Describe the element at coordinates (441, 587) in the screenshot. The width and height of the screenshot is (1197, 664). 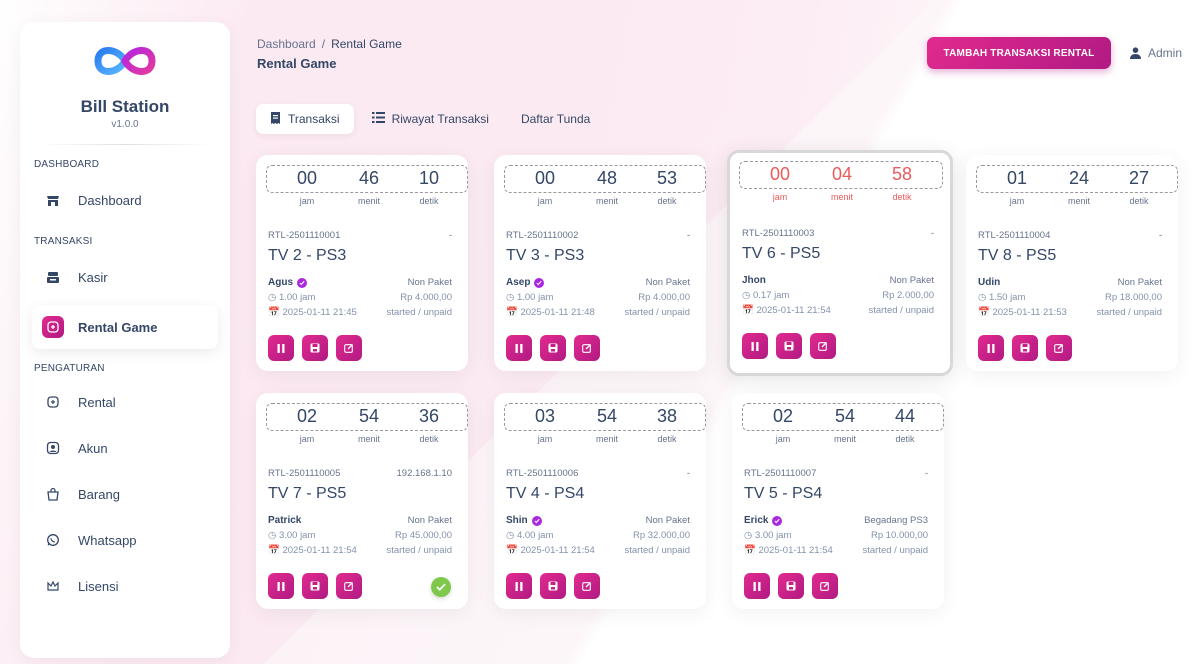
I see `connected-check-icon` at that location.